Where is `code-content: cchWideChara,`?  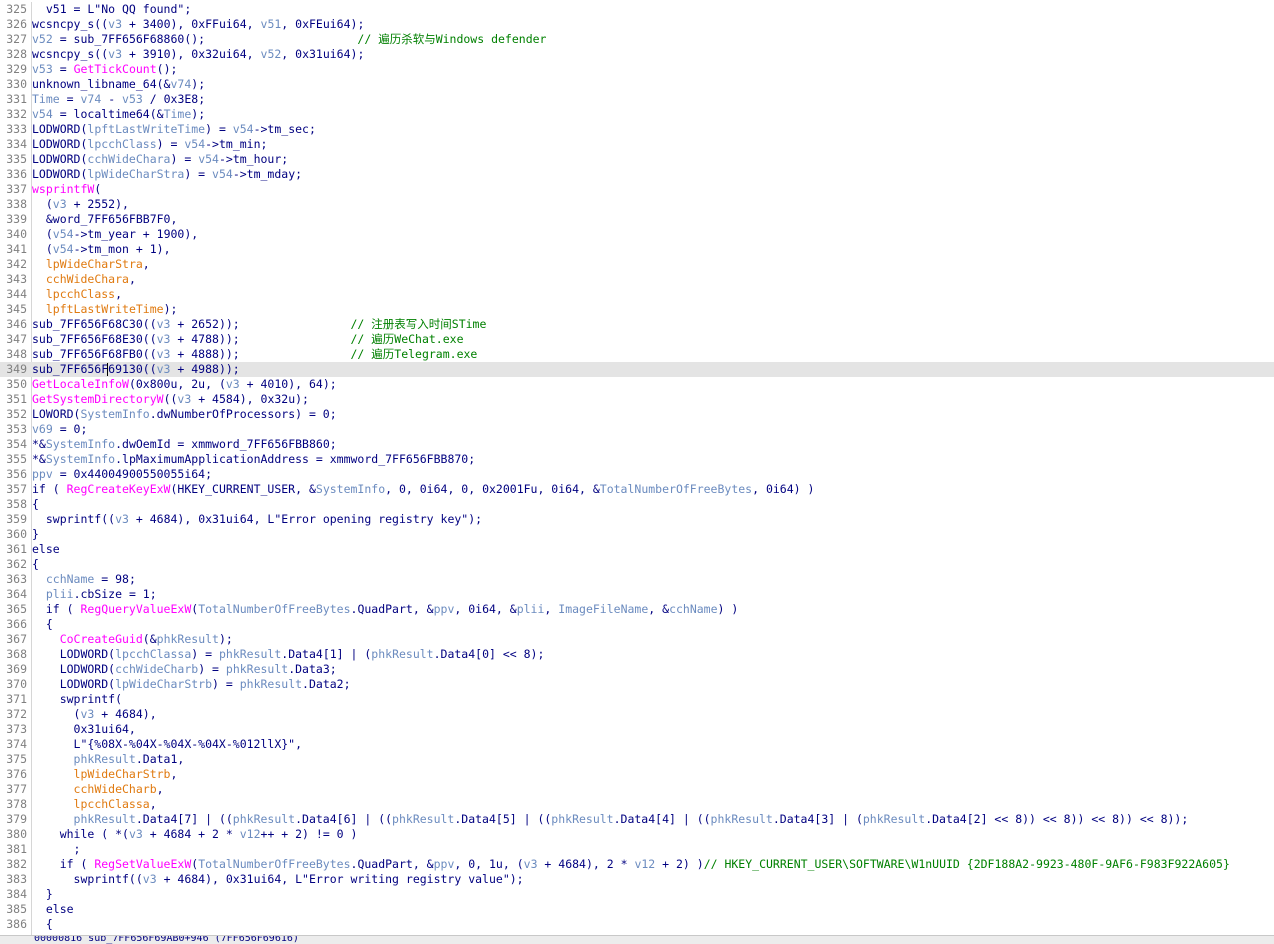
code-content: cchWideChara, is located at coordinates (84, 279).